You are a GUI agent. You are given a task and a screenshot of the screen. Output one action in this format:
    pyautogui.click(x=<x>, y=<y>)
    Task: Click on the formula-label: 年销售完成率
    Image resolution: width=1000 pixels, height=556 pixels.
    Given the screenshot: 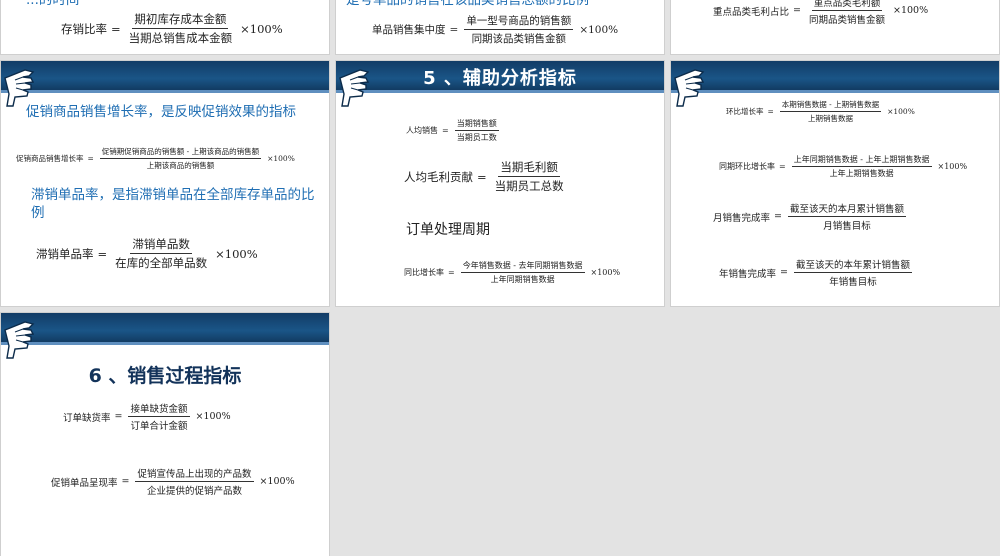 What is the action you would take?
    pyautogui.click(x=748, y=274)
    